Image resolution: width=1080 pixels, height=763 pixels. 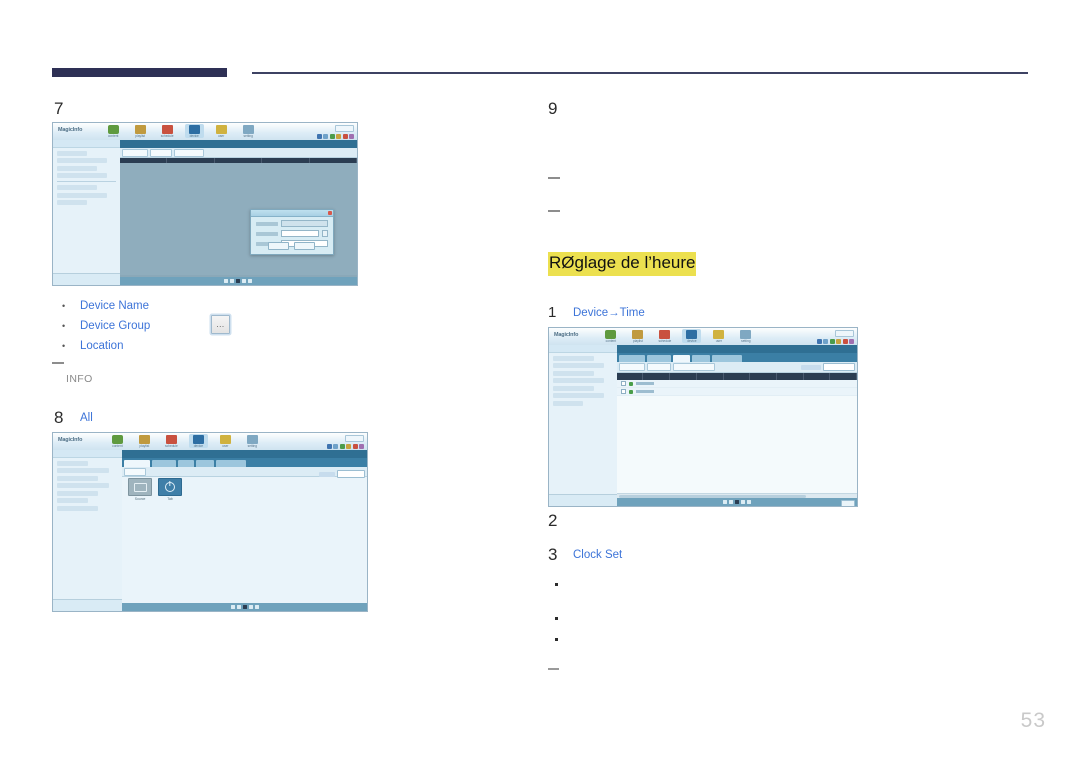 I want to click on shot9-nav-setting: setting, so click(x=745, y=336).